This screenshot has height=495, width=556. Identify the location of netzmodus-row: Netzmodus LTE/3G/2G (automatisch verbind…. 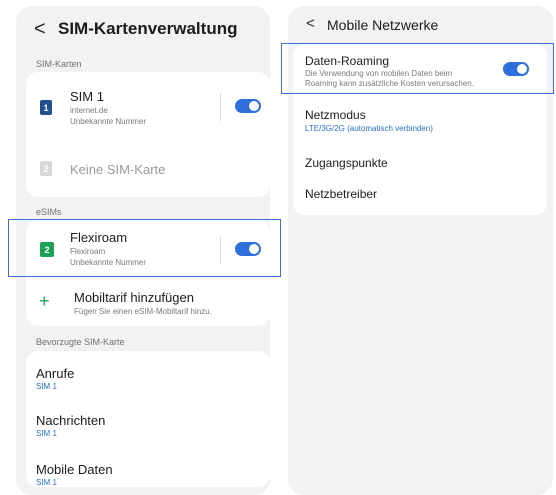
(420, 122).